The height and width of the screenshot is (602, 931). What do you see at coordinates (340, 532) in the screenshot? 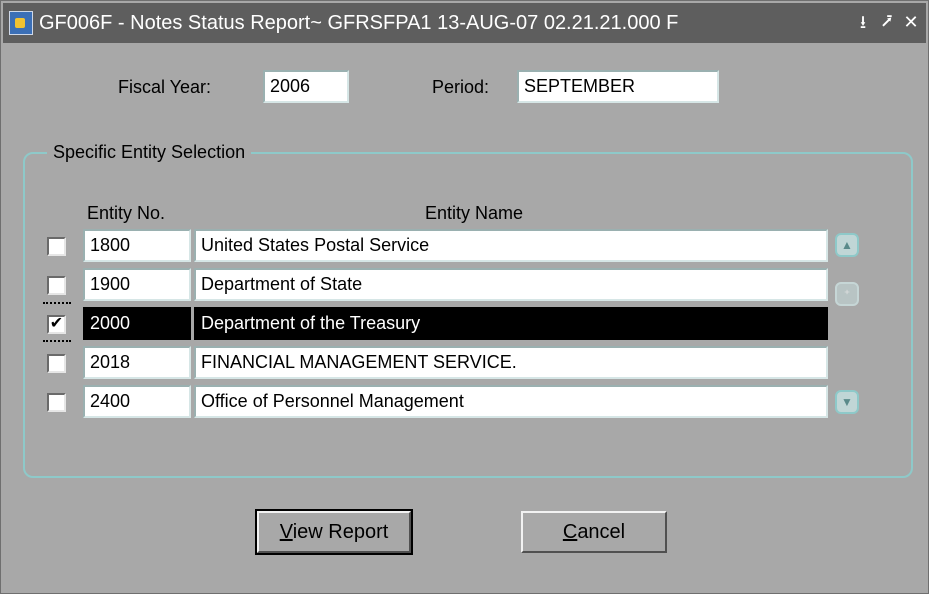
I see `view-report-label: iew Report` at bounding box center [340, 532].